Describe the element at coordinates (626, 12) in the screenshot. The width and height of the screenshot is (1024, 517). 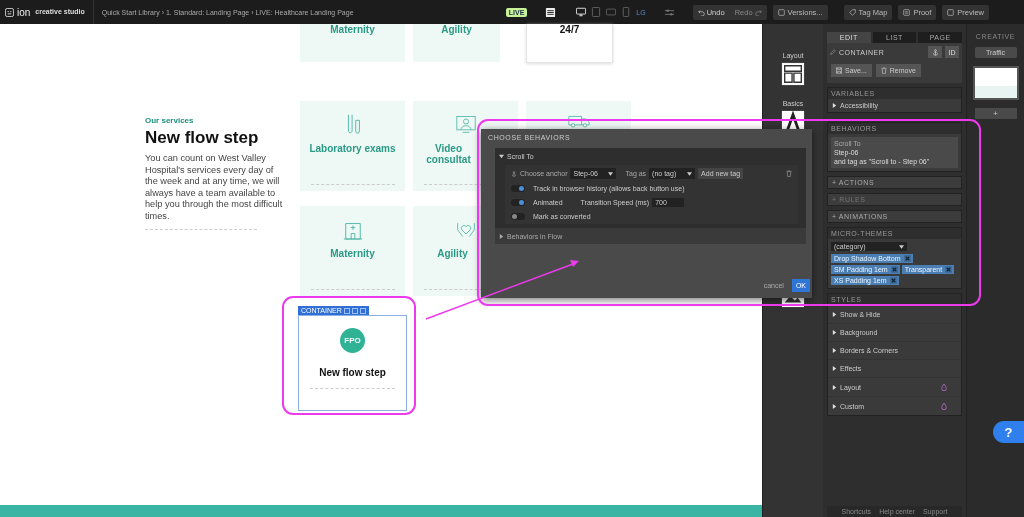
I see `phone-icon` at that location.